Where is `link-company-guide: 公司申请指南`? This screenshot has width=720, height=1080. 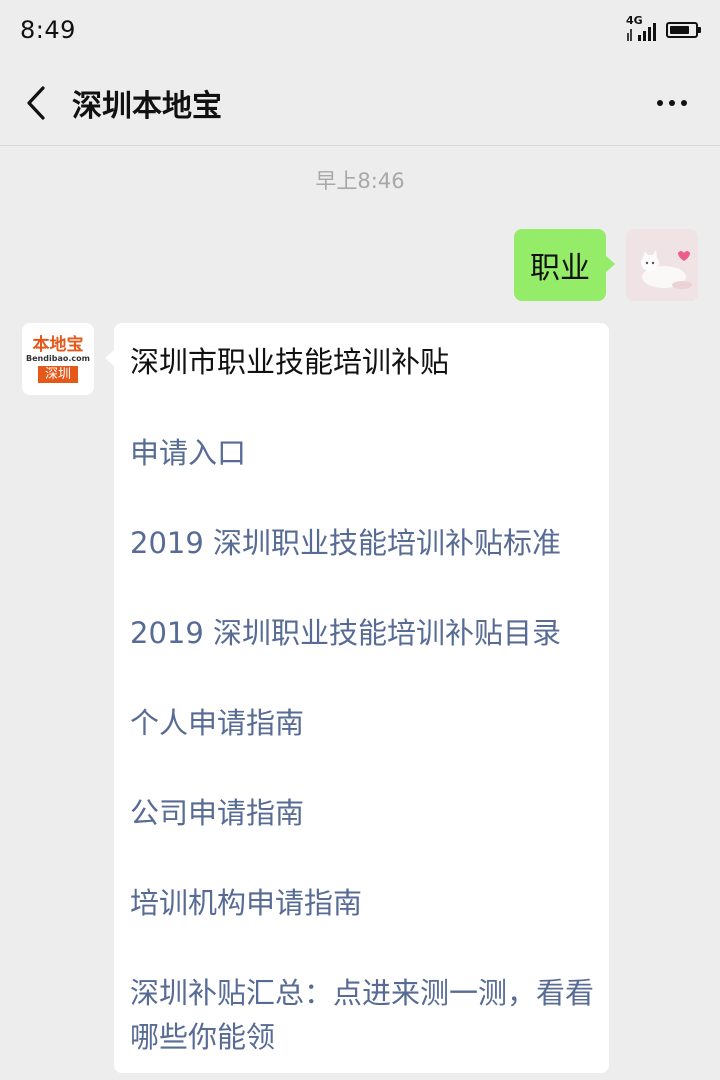 link-company-guide: 公司申请指南 is located at coordinates (367, 813).